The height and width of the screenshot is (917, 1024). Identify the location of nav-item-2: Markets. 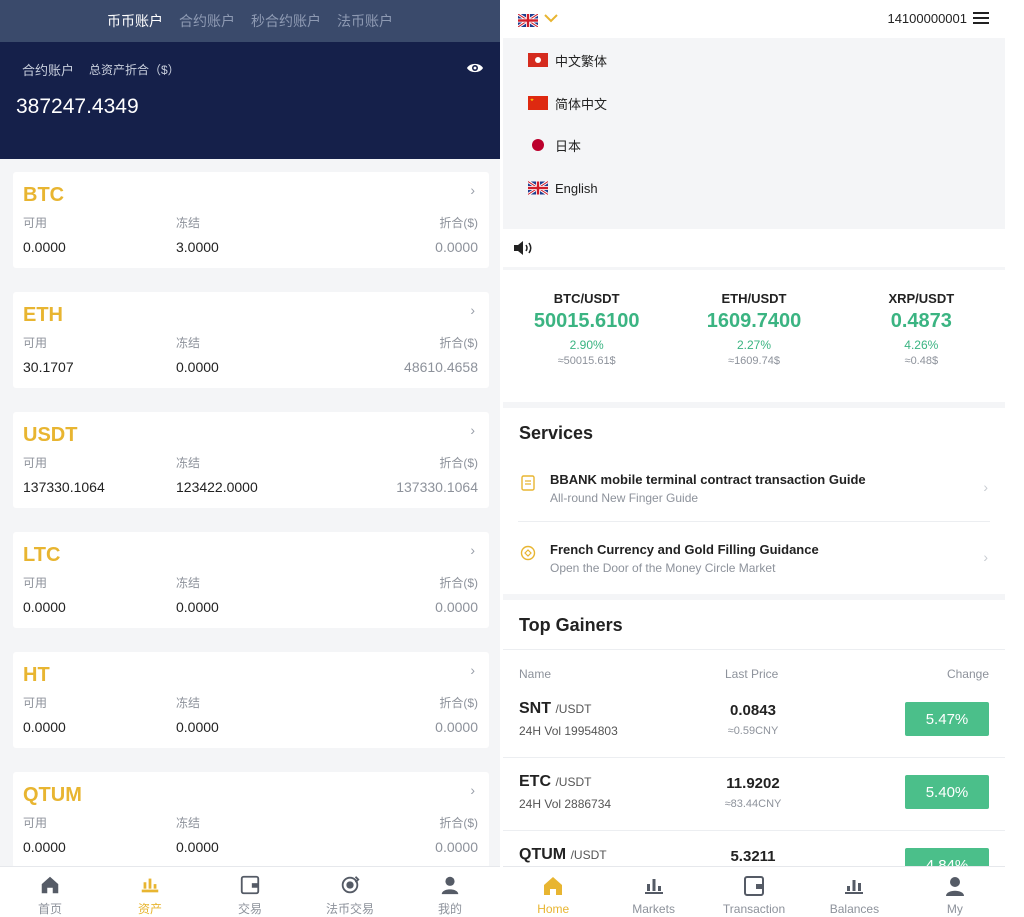
(653, 892).